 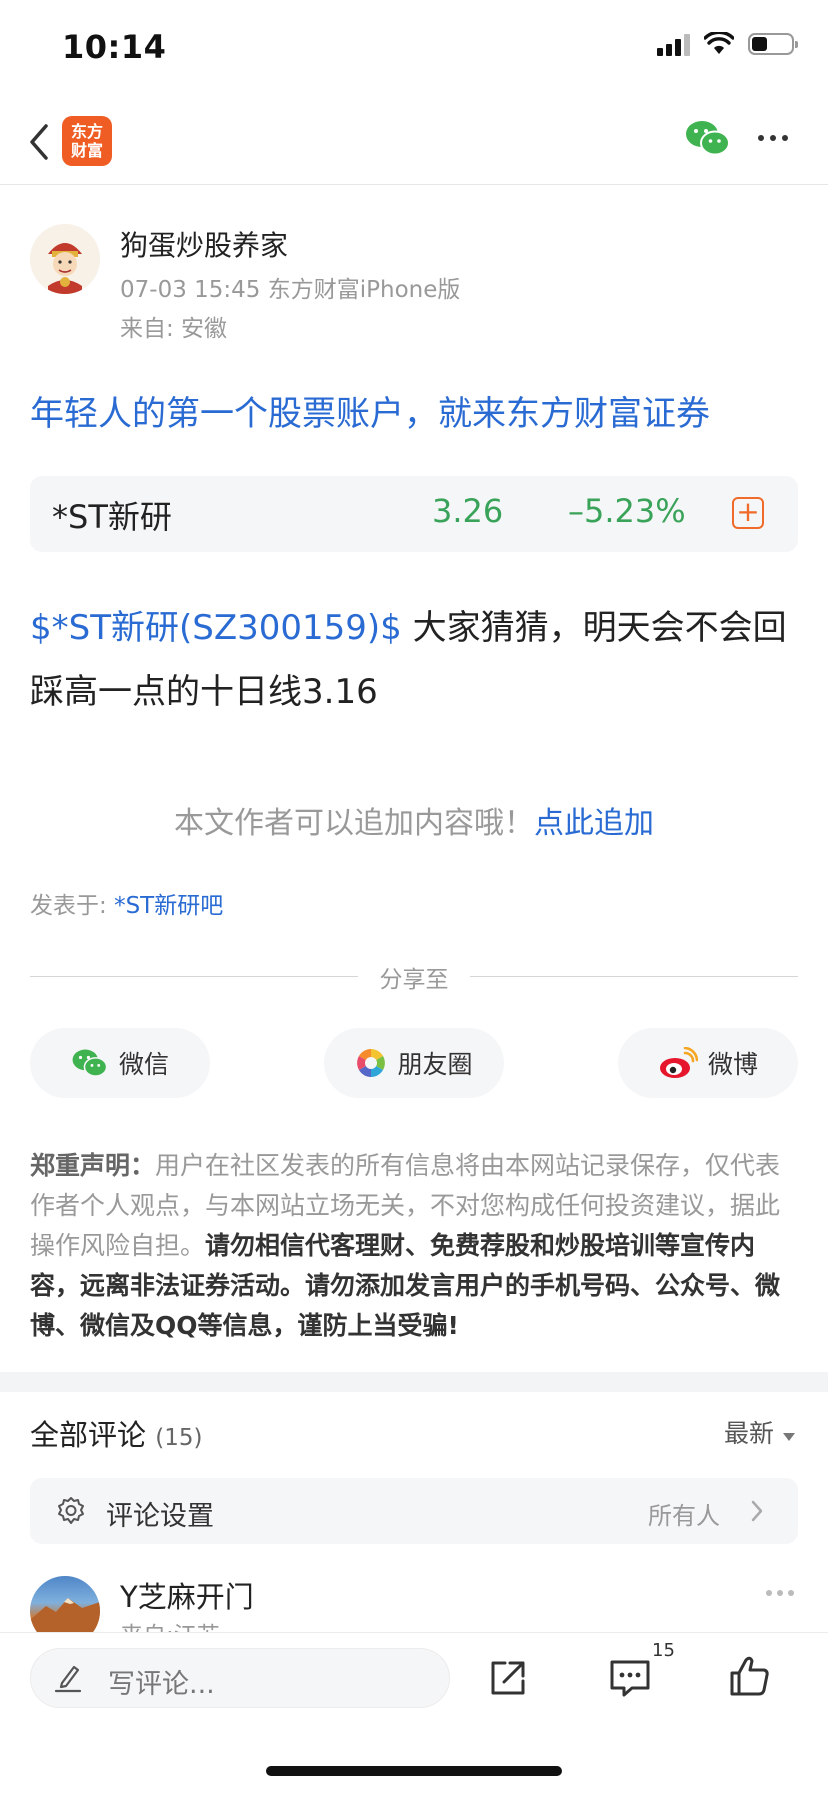 What do you see at coordinates (240, 1678) in the screenshot?
I see `comment-input` at bounding box center [240, 1678].